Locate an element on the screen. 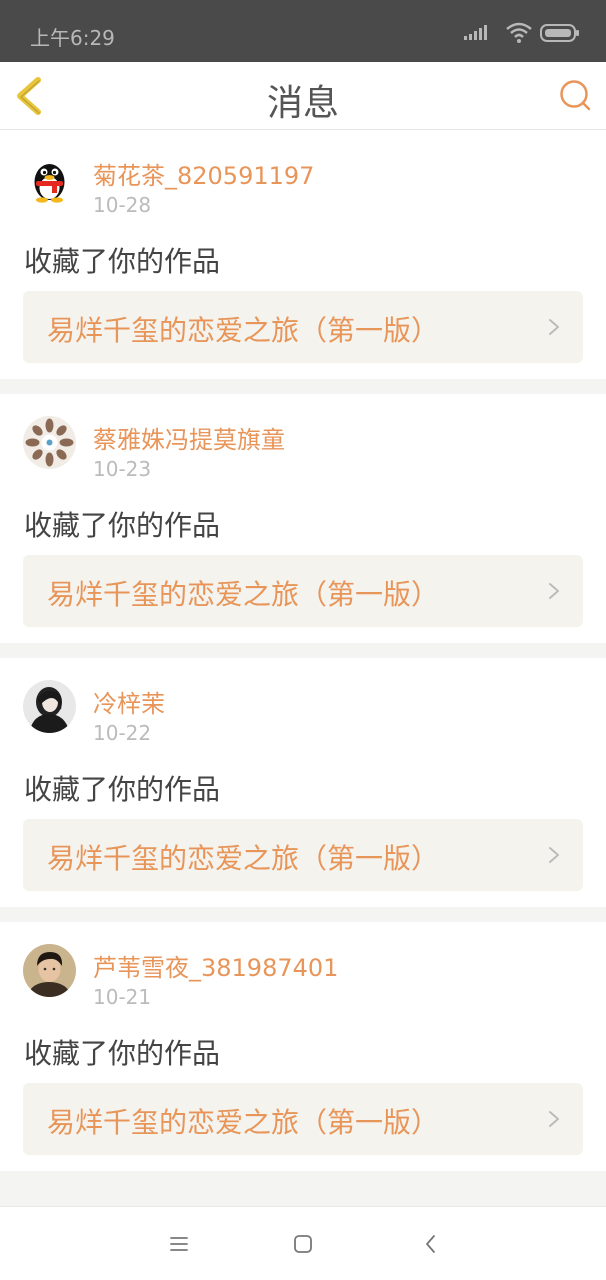 This screenshot has height=1280, width=606. system-nav-bar is located at coordinates (303, 1243).